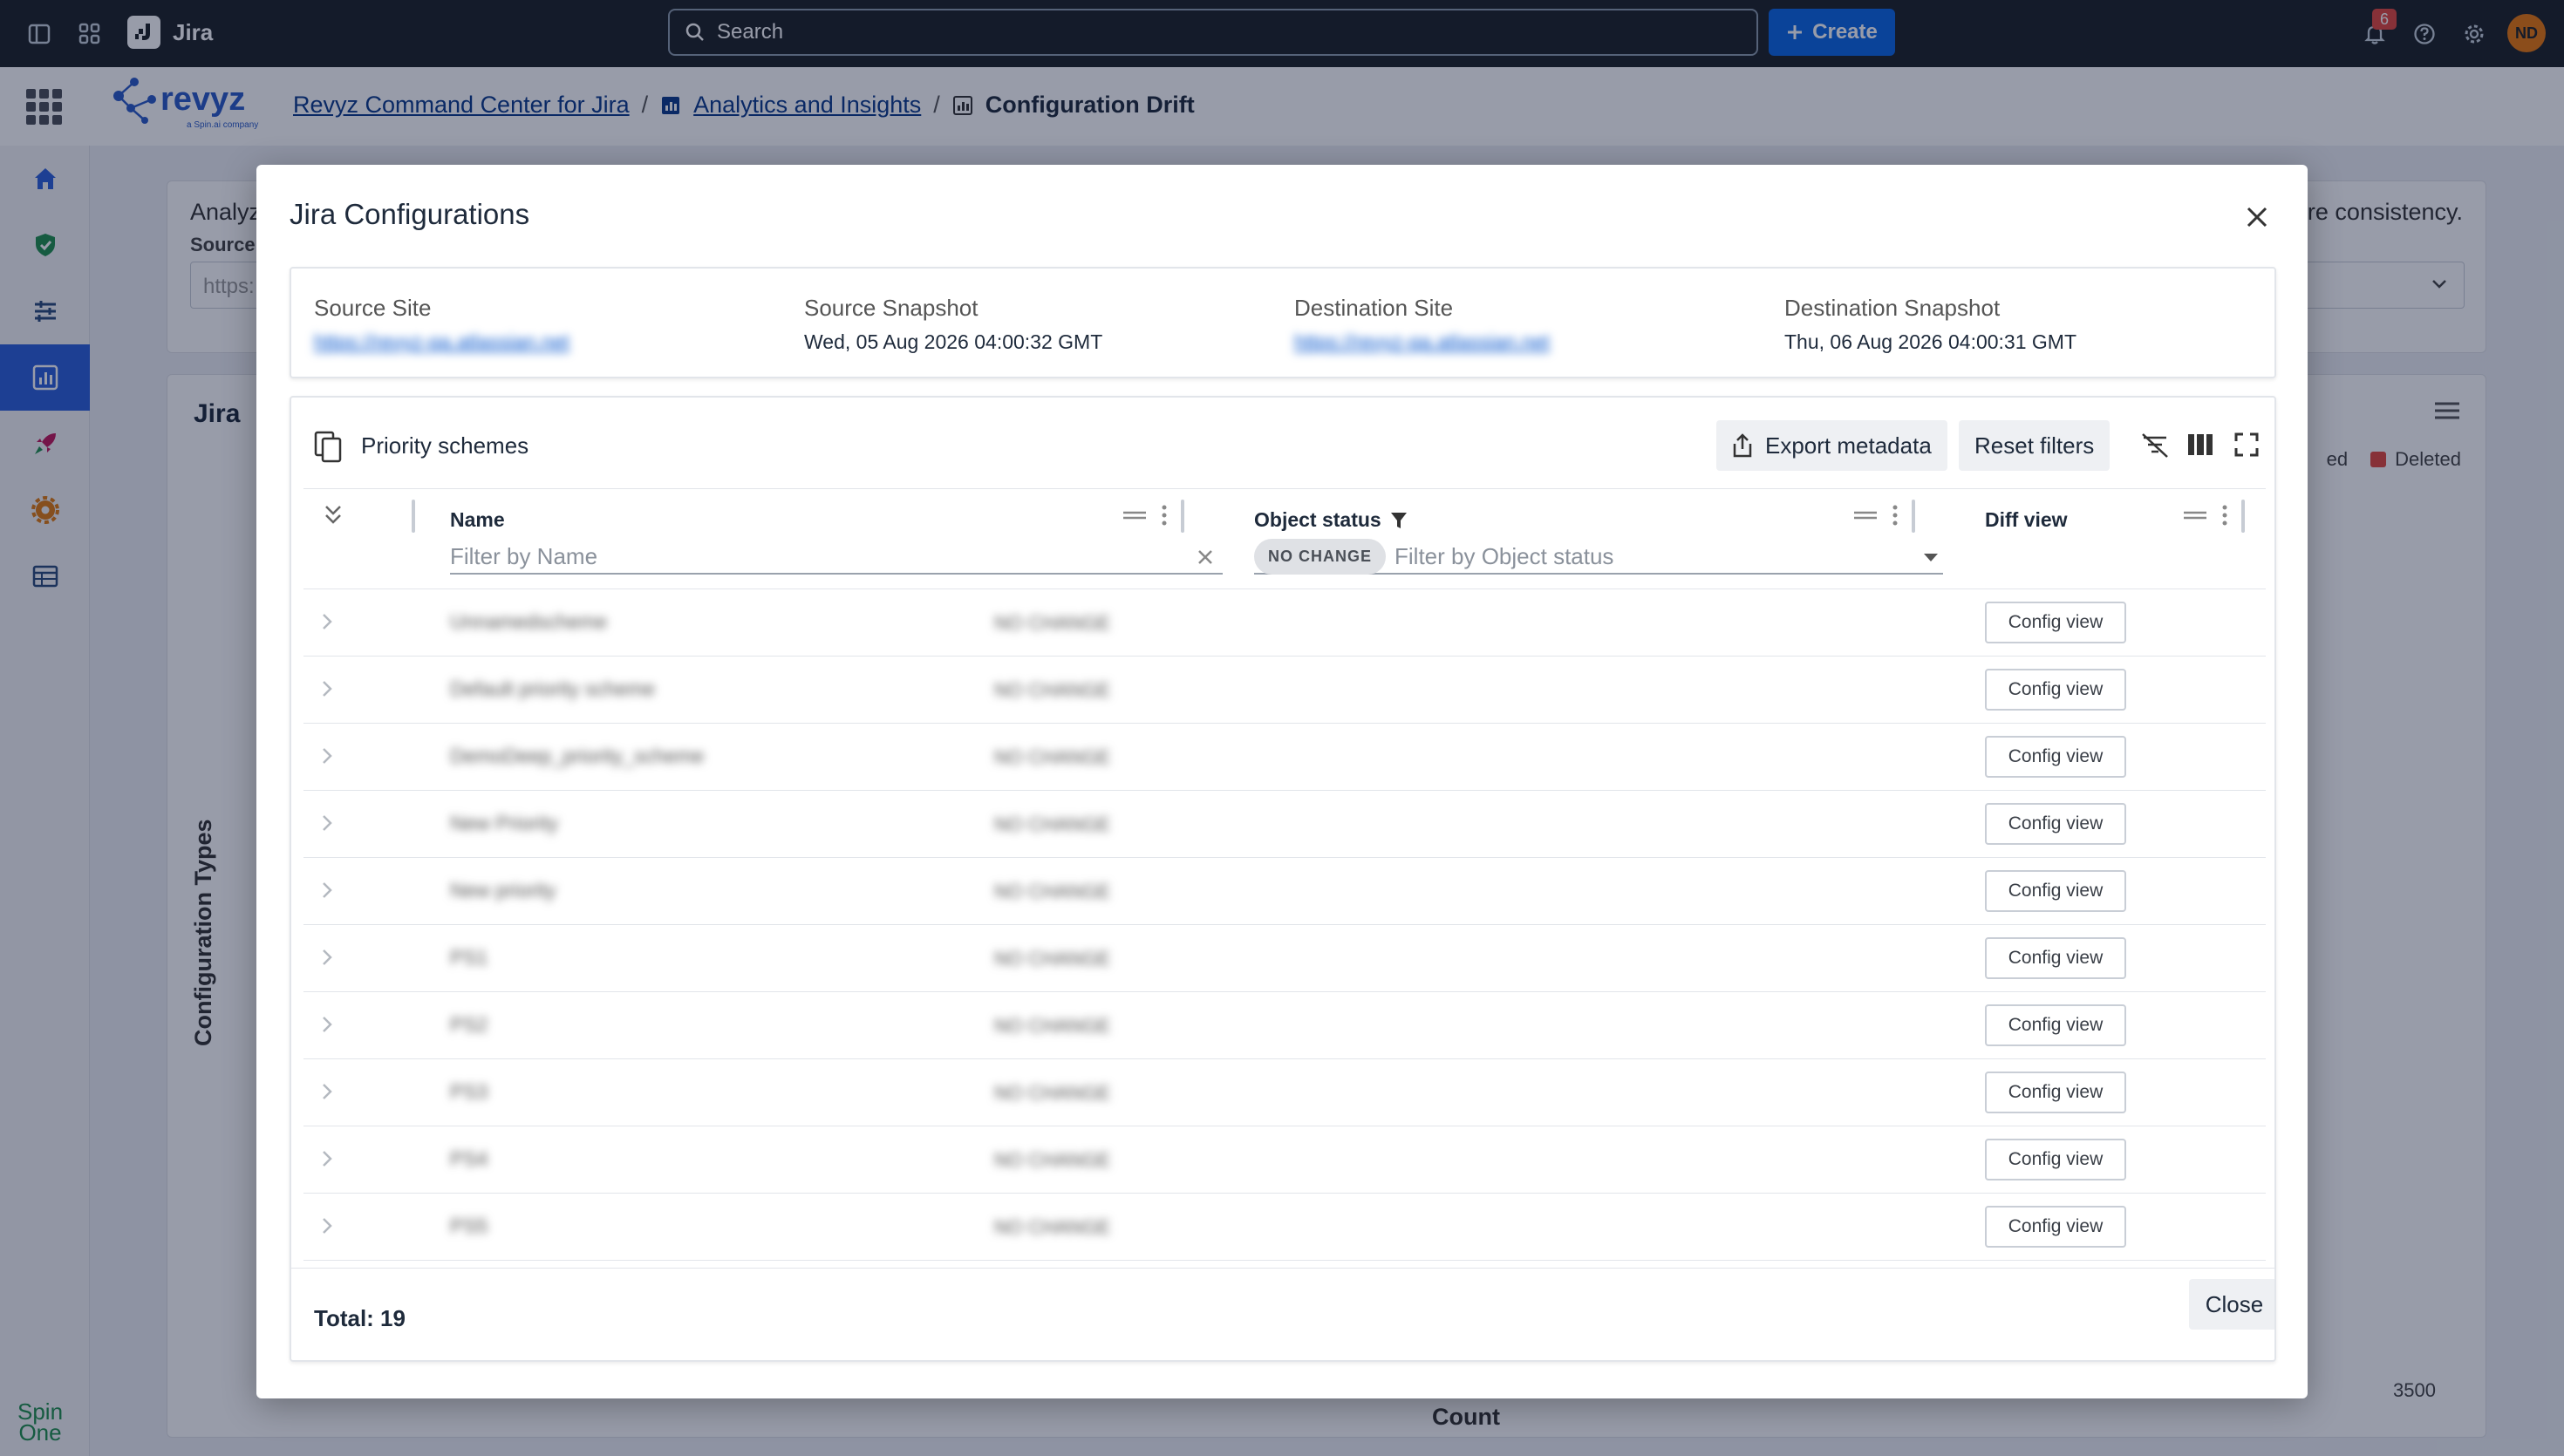 The height and width of the screenshot is (1456, 2564). I want to click on name-filter-placeholder: Filter by Name, so click(524, 555).